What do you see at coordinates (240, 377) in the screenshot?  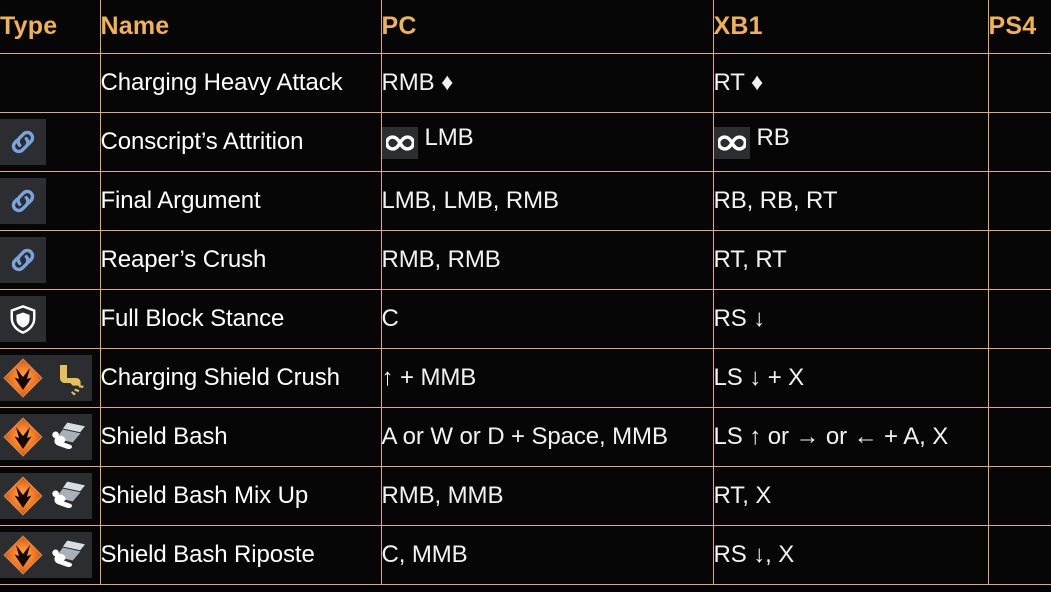 I see `cell-move-name: Charging Shield Crush` at bounding box center [240, 377].